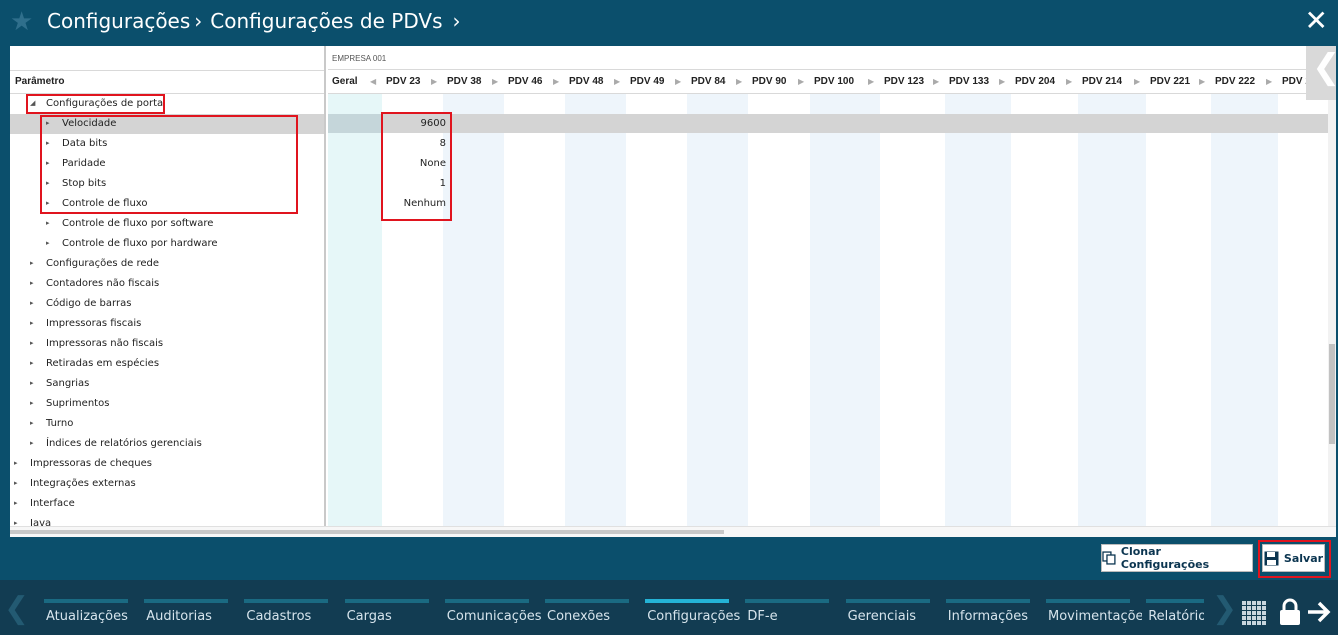 This screenshot has width=1338, height=635. I want to click on breadcrumb-configuracoes: Configurações, so click(118, 21).